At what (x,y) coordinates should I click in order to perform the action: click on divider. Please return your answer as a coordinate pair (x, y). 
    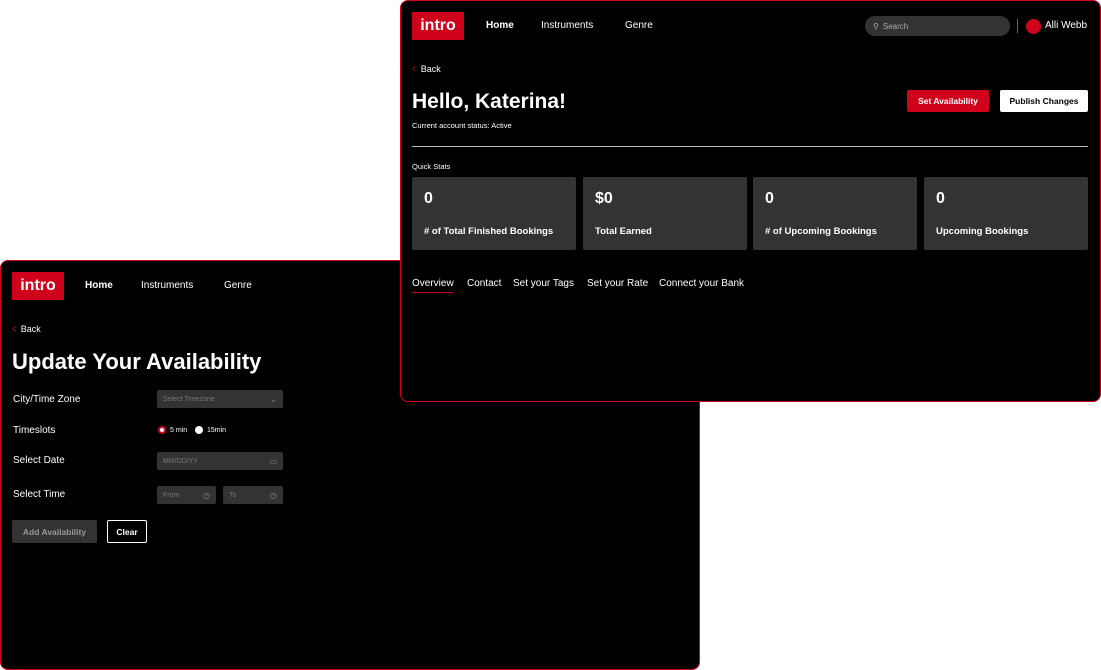
    Looking at the image, I should click on (1017, 26).